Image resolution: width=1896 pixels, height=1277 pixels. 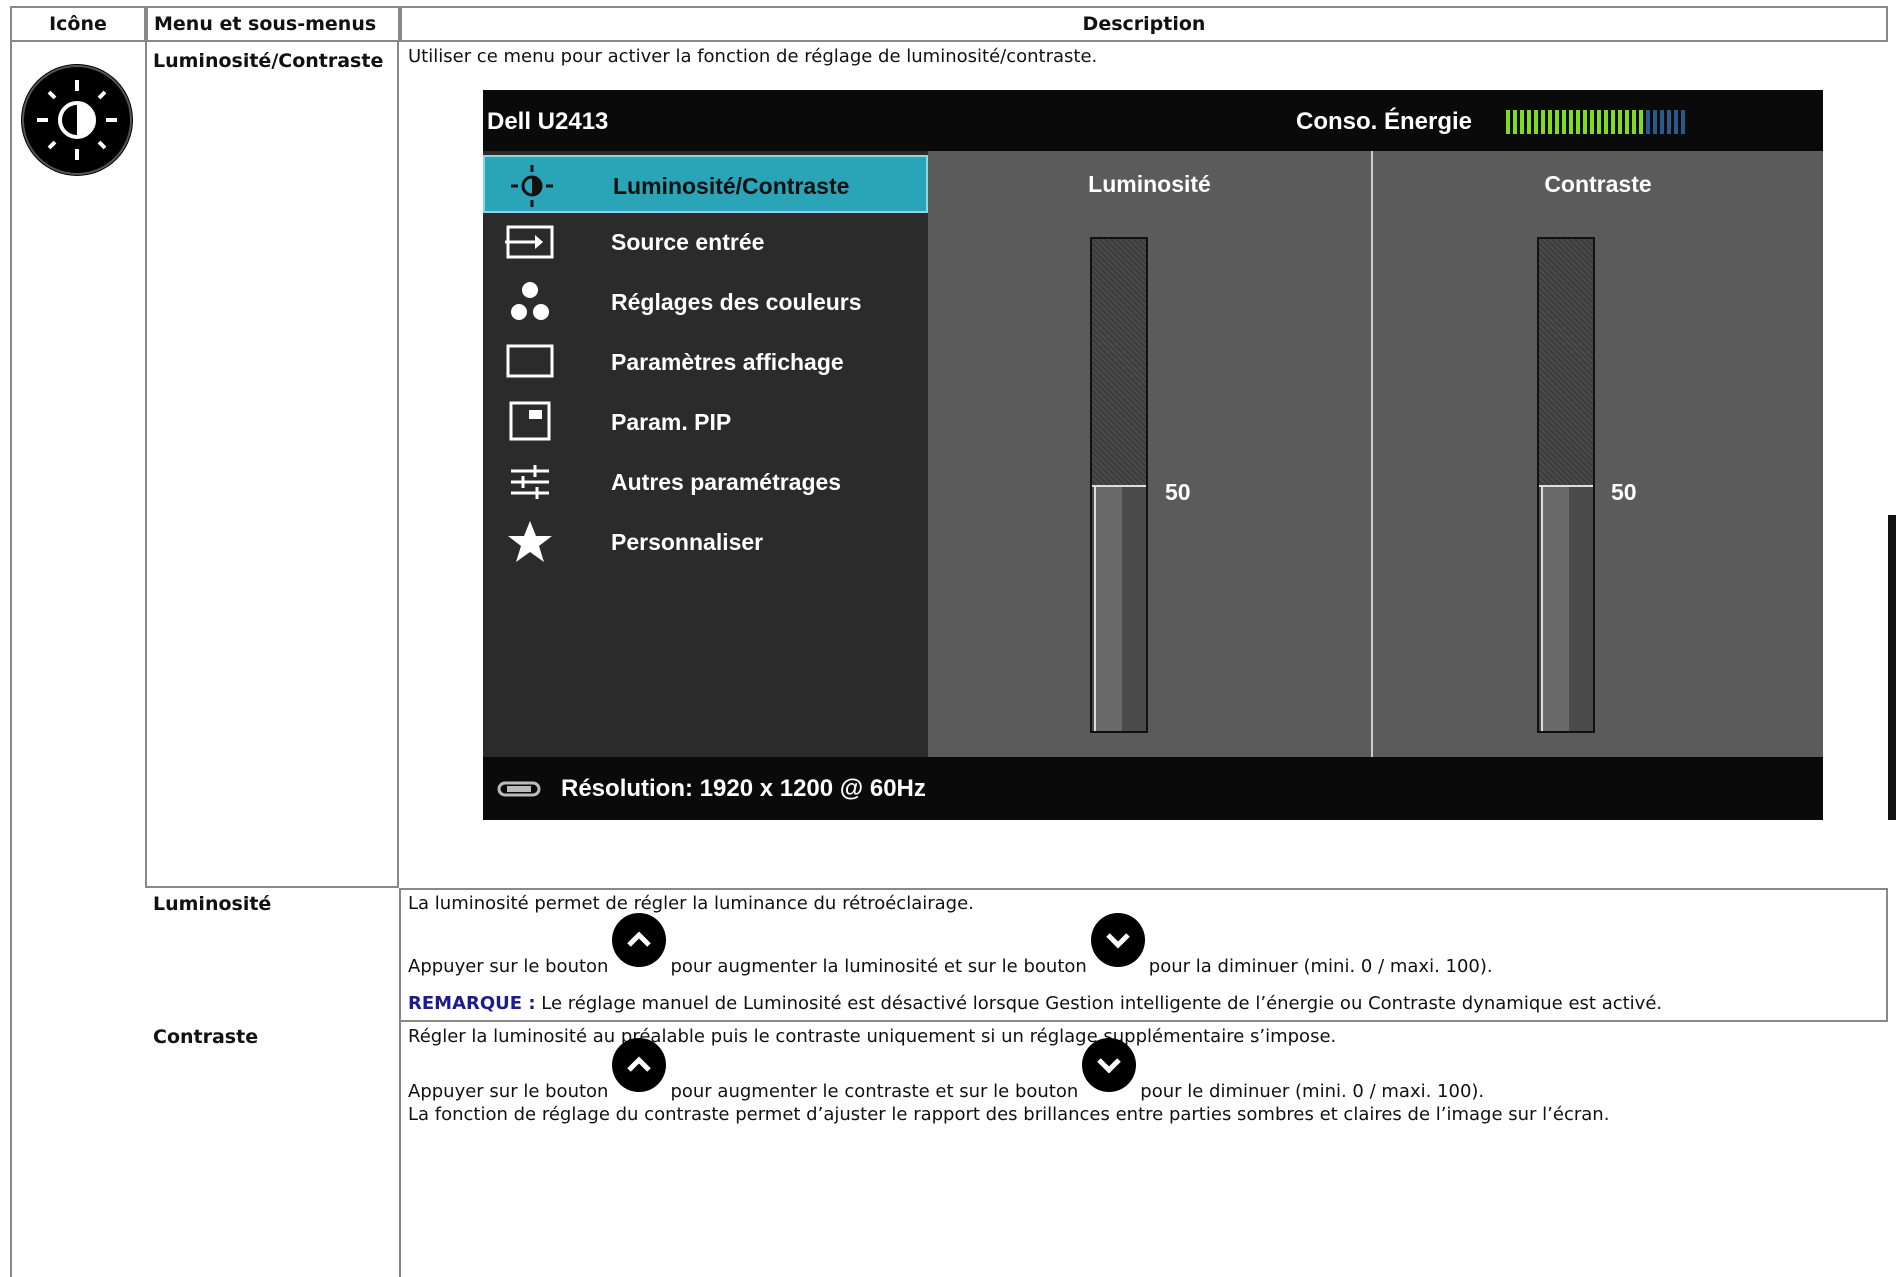 I want to click on header-icon: Icône, so click(x=78, y=24).